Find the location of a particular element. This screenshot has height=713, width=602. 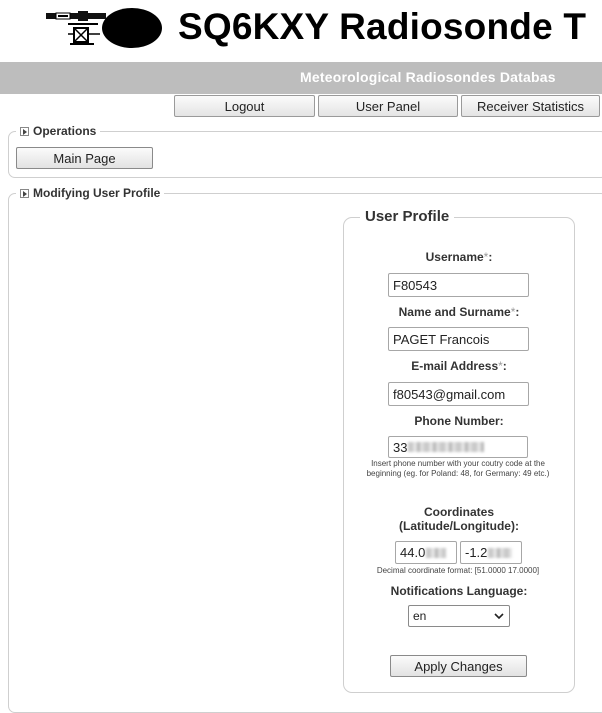

phone-label: Phone Number: is located at coordinates (459, 421).